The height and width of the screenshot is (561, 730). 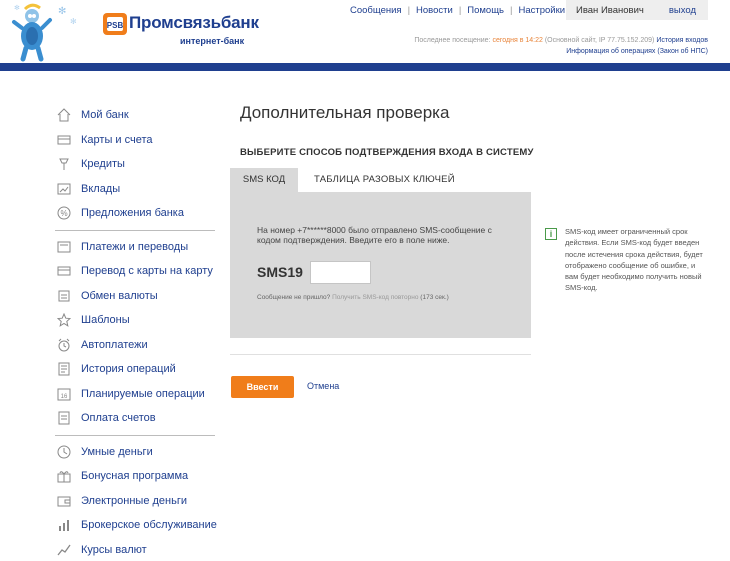 I want to click on resend-sms-link: Получить SMS-код повторно, so click(x=375, y=297).